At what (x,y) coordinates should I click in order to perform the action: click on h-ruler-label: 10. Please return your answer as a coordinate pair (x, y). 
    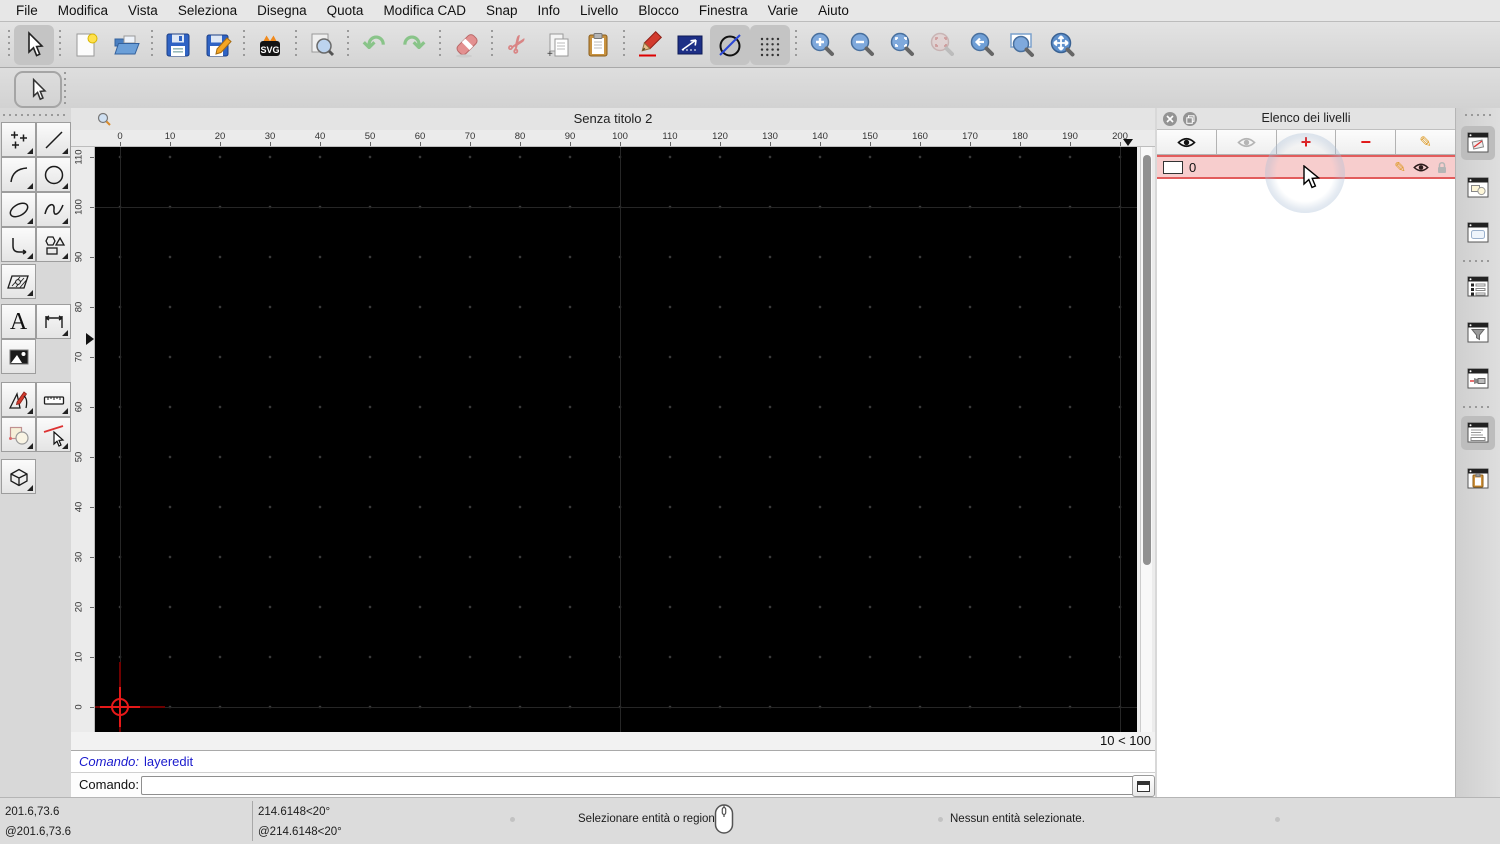
    Looking at the image, I should click on (170, 136).